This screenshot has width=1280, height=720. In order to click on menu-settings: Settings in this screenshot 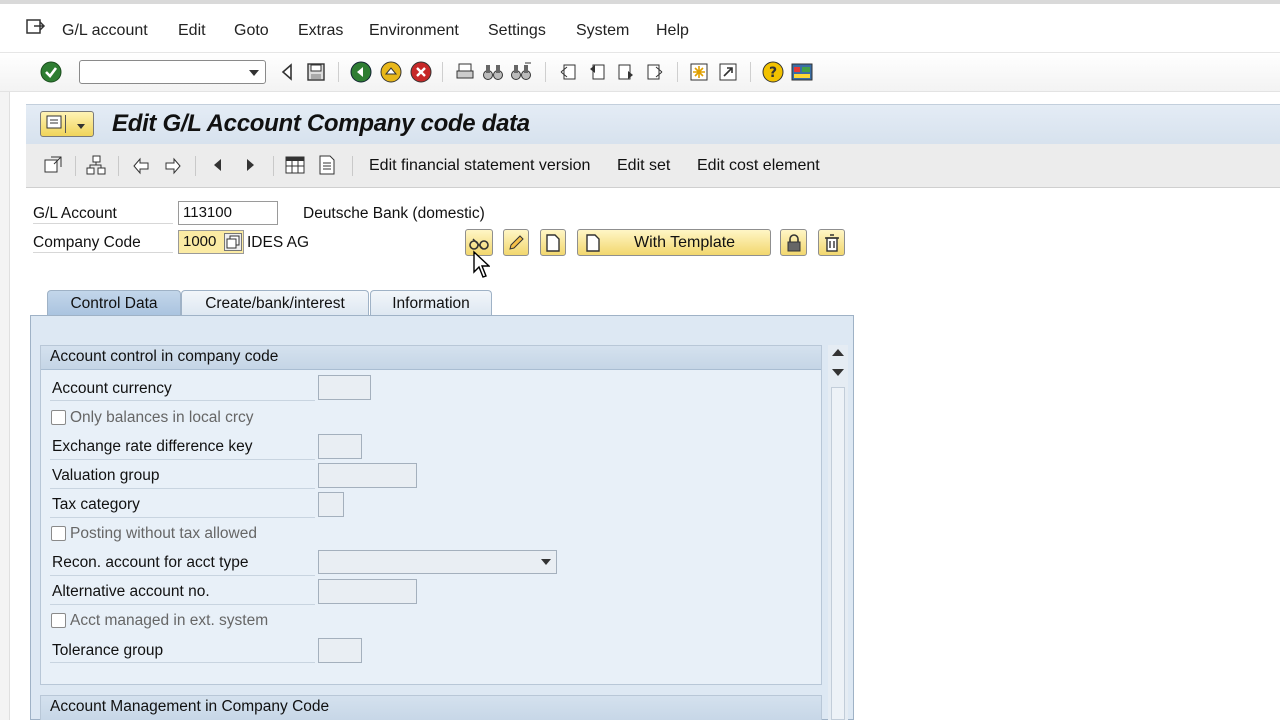, I will do `click(517, 31)`.